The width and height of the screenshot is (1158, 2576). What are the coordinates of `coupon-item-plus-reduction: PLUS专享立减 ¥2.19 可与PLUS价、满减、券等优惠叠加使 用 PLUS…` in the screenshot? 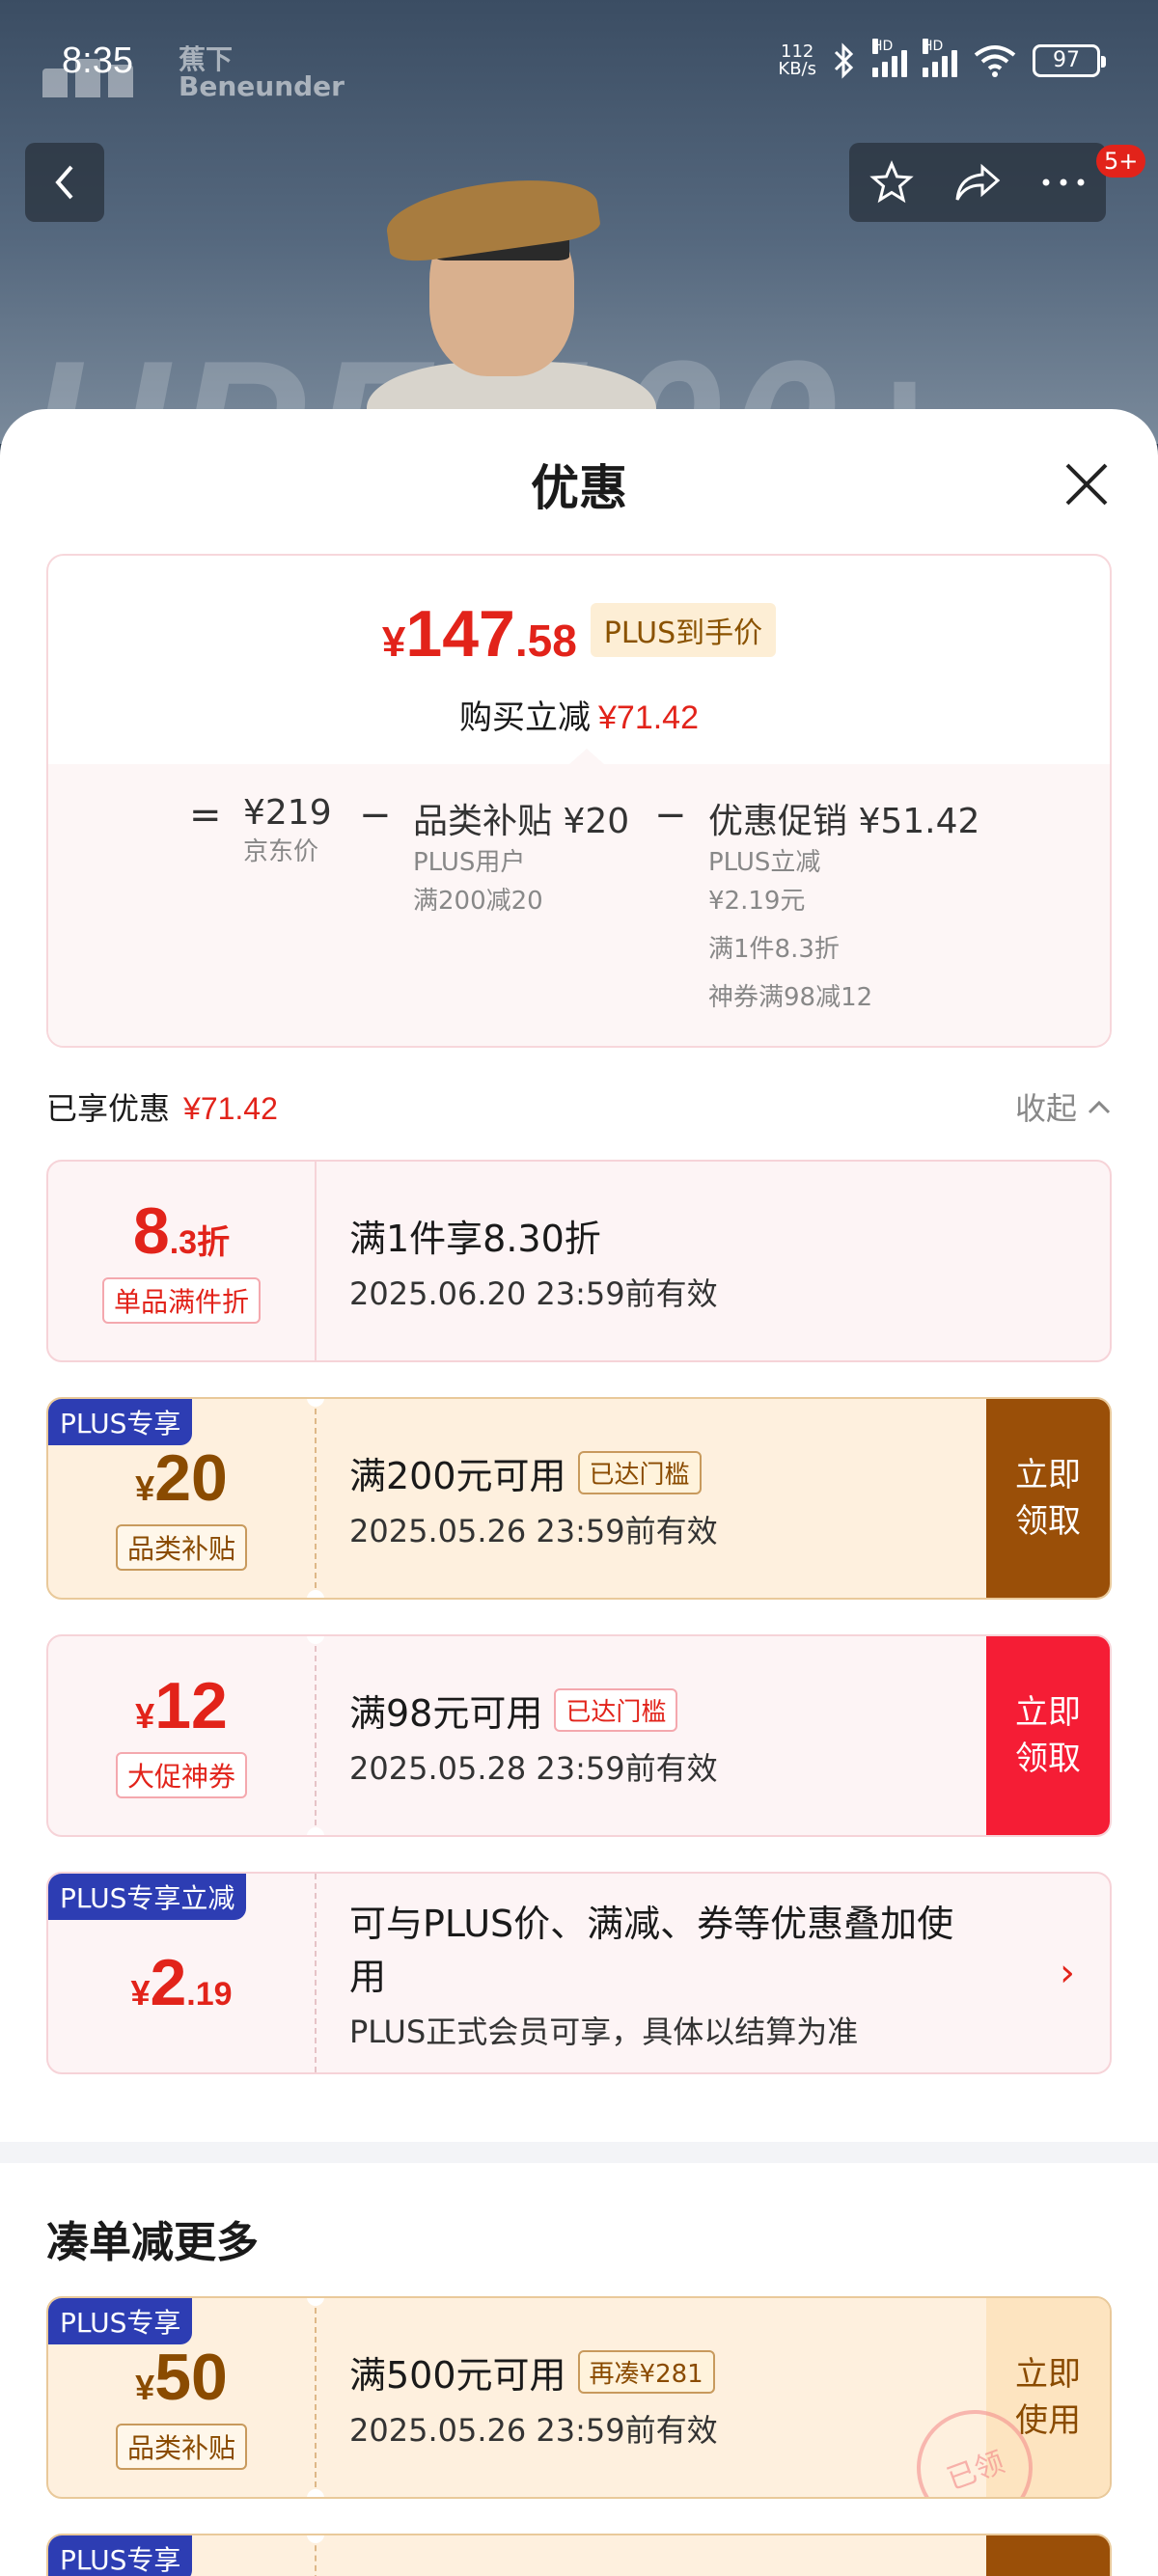 It's located at (579, 1973).